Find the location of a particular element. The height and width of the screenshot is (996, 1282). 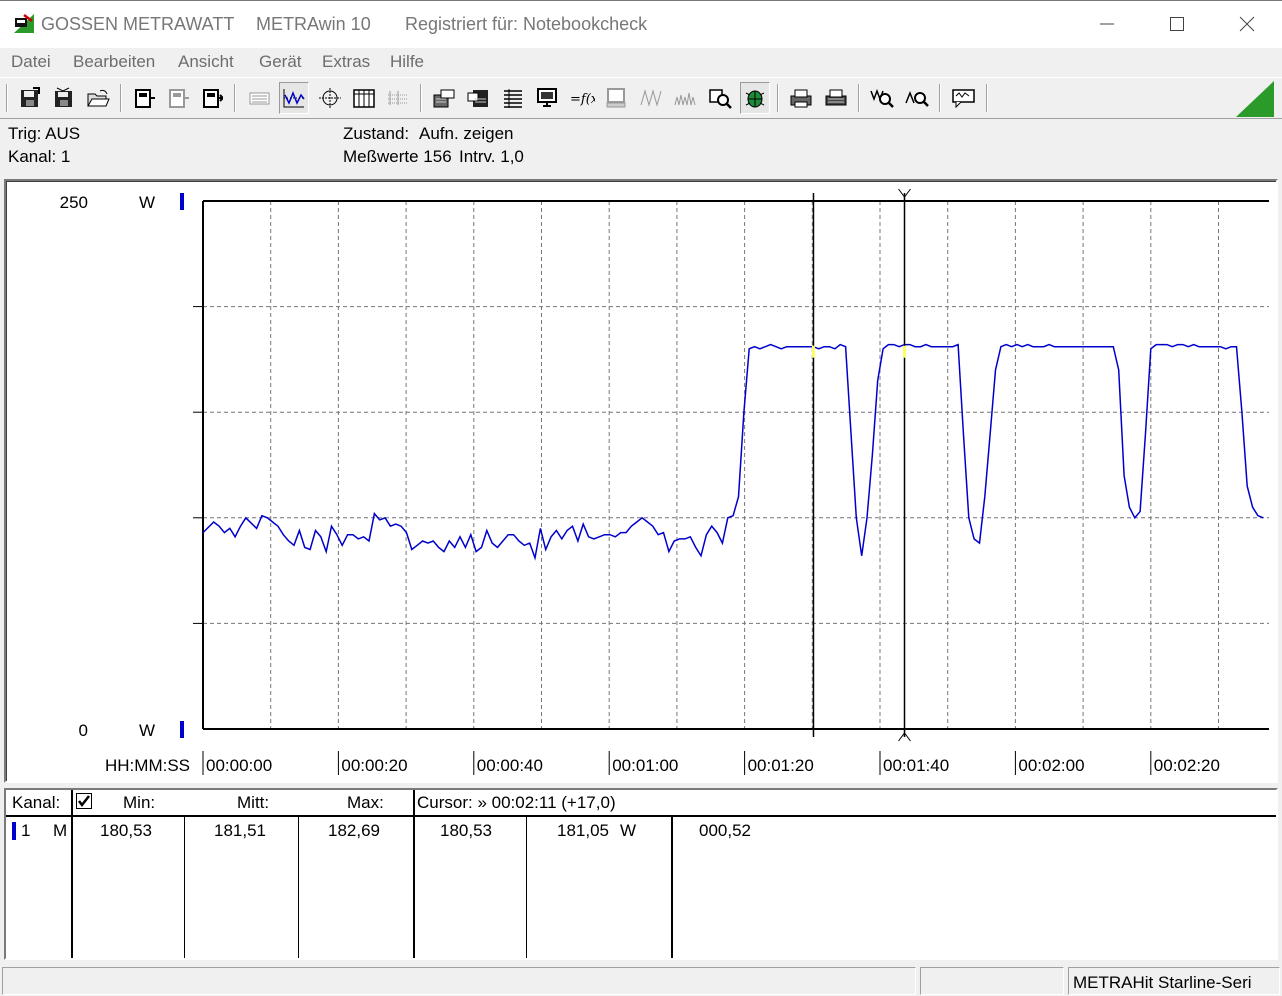

row-mode: M is located at coordinates (60, 830).